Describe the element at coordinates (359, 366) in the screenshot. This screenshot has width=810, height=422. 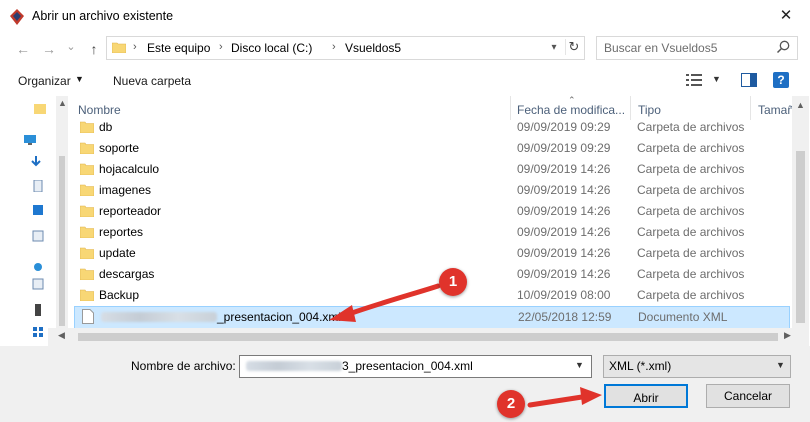
I see `filename-value: 3_presentacion_004.xml` at that location.